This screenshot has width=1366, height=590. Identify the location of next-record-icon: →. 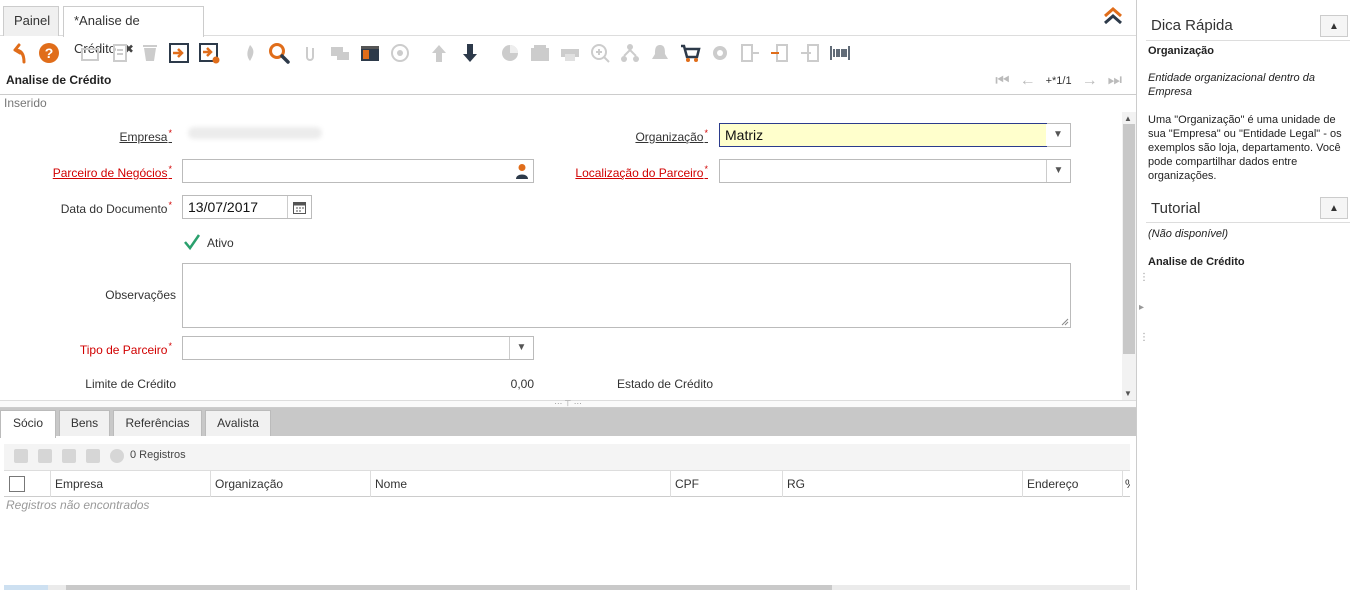
(1090, 81).